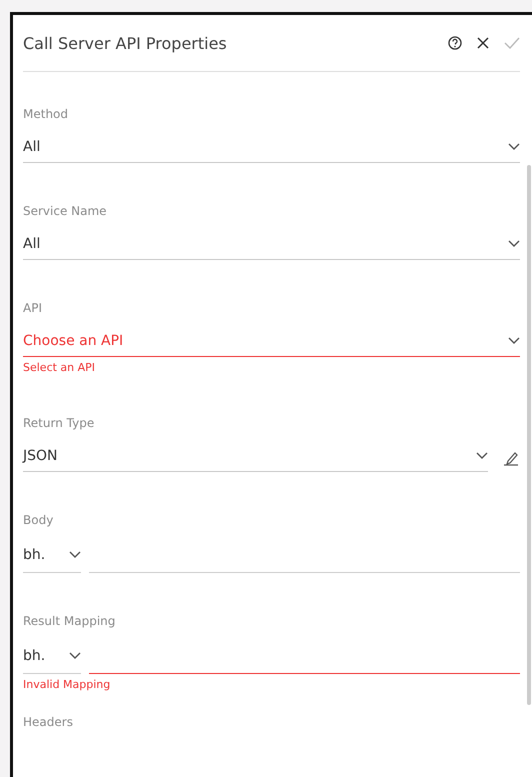 Image resolution: width=532 pixels, height=777 pixels. Describe the element at coordinates (483, 43) in the screenshot. I see `close-icon` at that location.